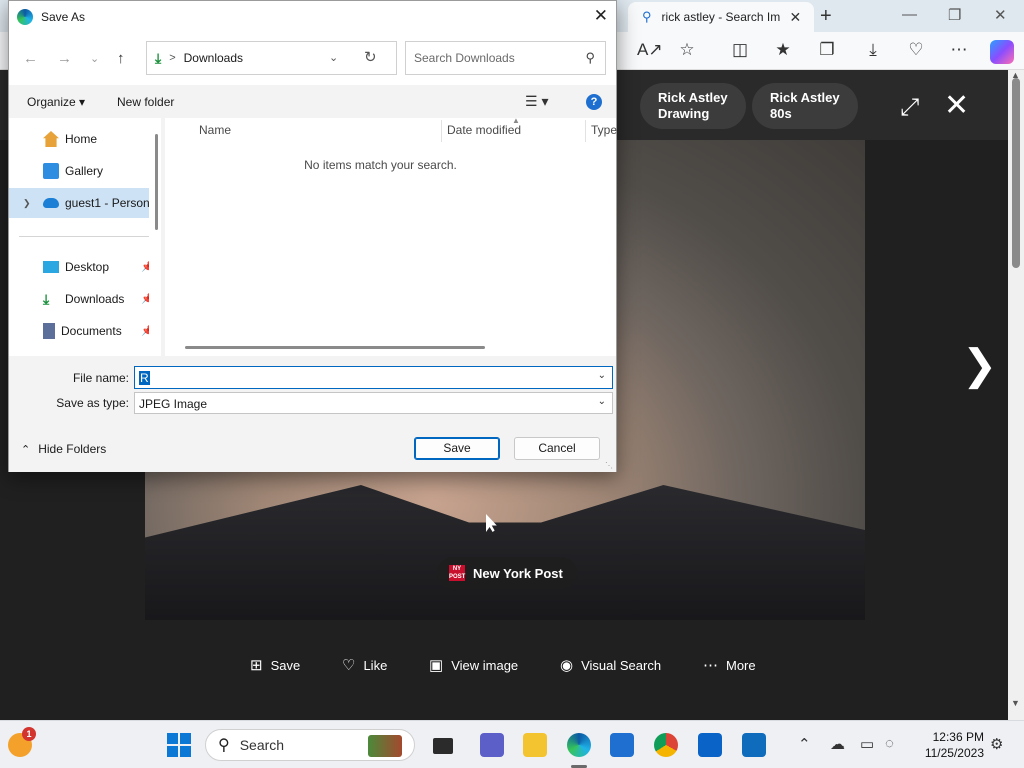 This screenshot has width=1024, height=768. I want to click on nav-item-desktop: Desktop 📌, so click(79, 267).